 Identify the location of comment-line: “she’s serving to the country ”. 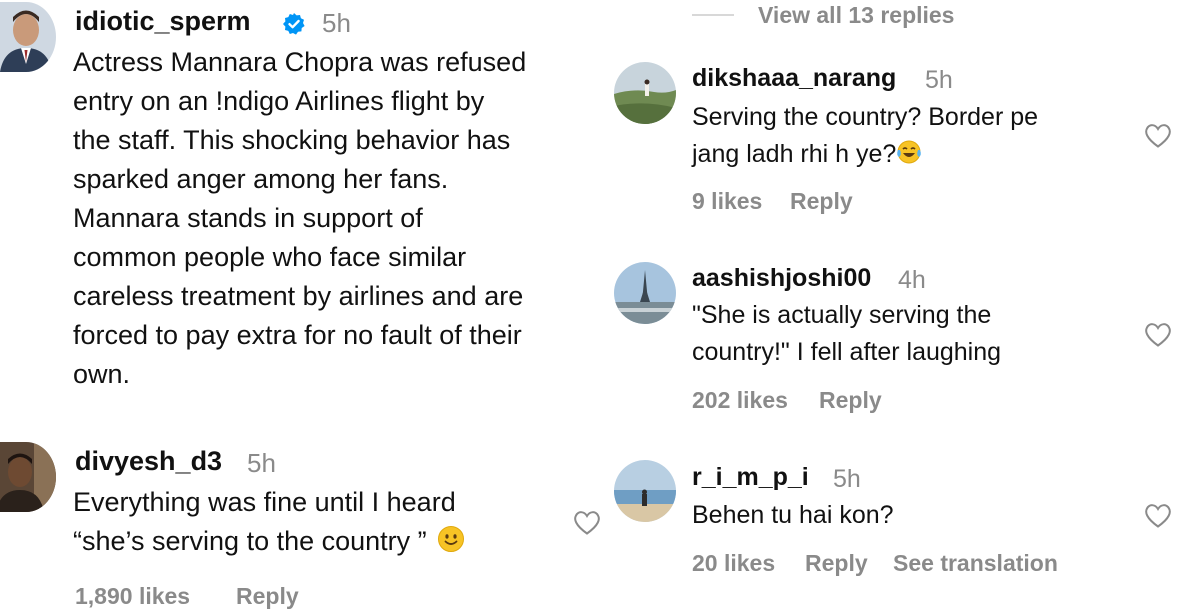
(269, 543).